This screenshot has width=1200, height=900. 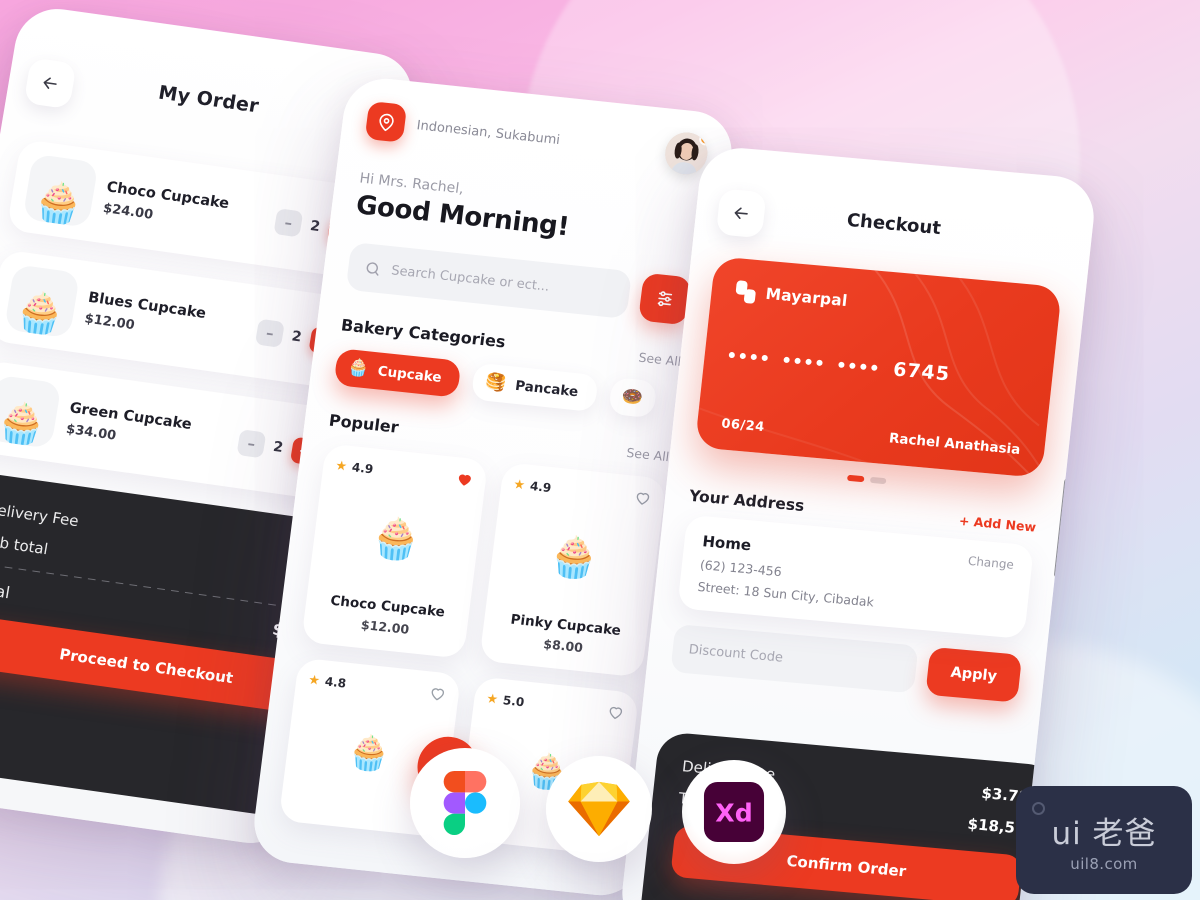 What do you see at coordinates (660, 359) in the screenshot?
I see `categories-see-all-link: See All` at bounding box center [660, 359].